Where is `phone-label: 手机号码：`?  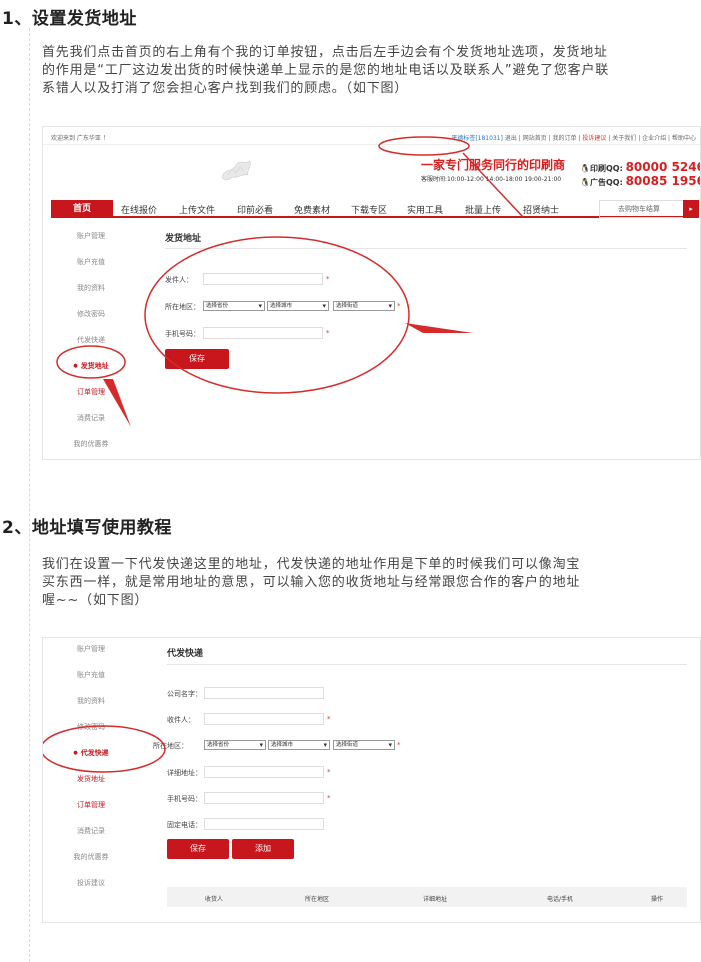 phone-label: 手机号码： is located at coordinates (184, 799).